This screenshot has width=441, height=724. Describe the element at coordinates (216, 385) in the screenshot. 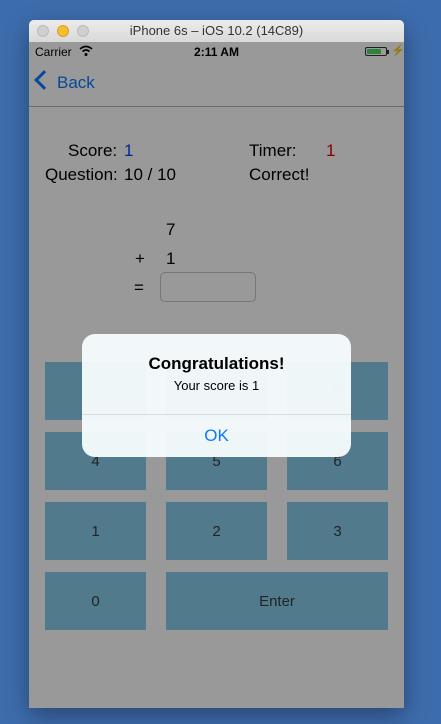

I see `alert-message: Your score is 1` at that location.